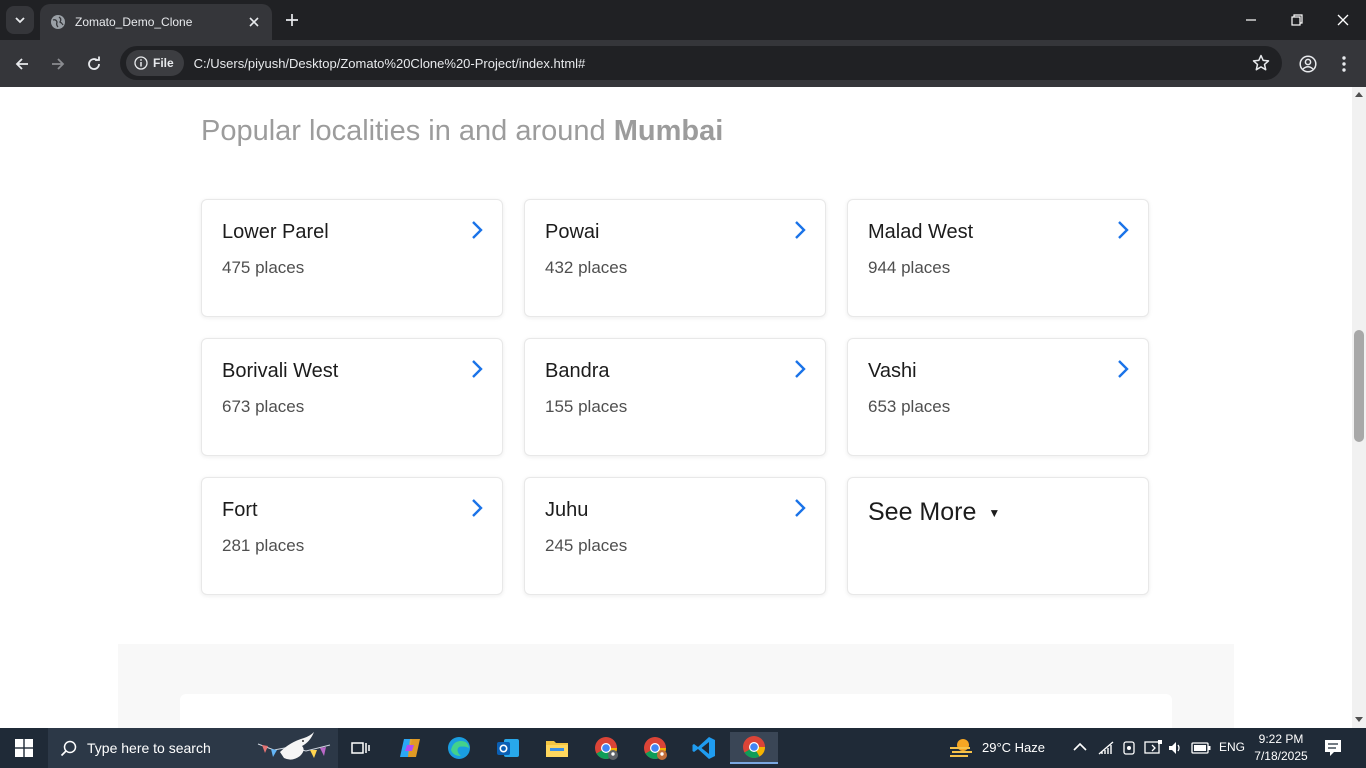  I want to click on locality-count: 653 places, so click(909, 406).